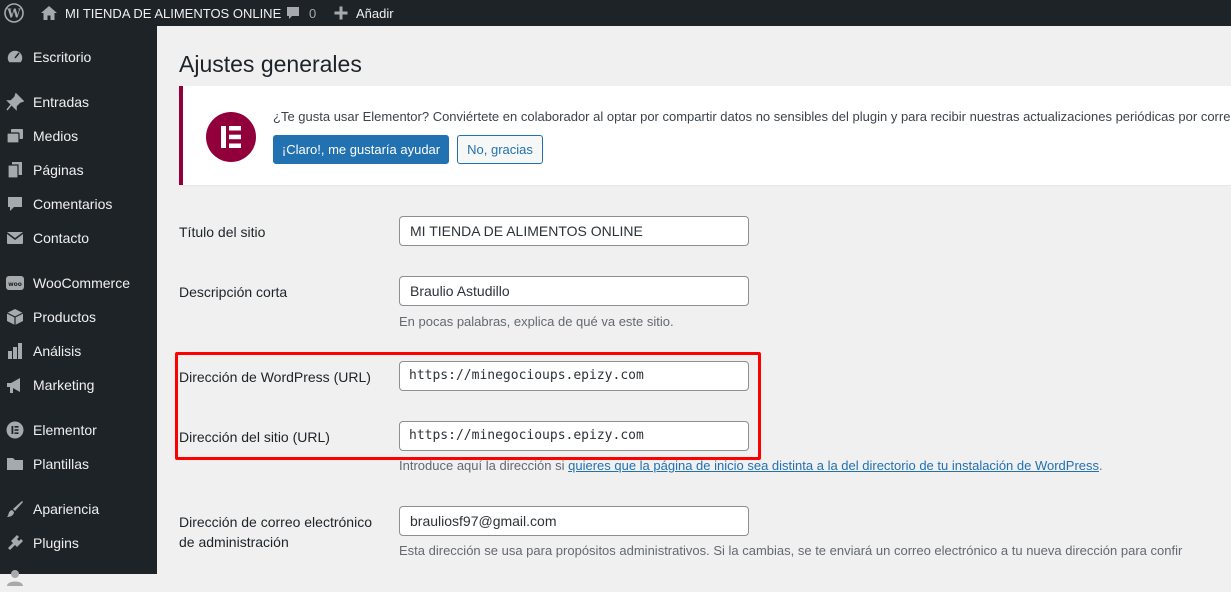  What do you see at coordinates (57, 351) in the screenshot?
I see `sidebar-item-label: Análisis` at bounding box center [57, 351].